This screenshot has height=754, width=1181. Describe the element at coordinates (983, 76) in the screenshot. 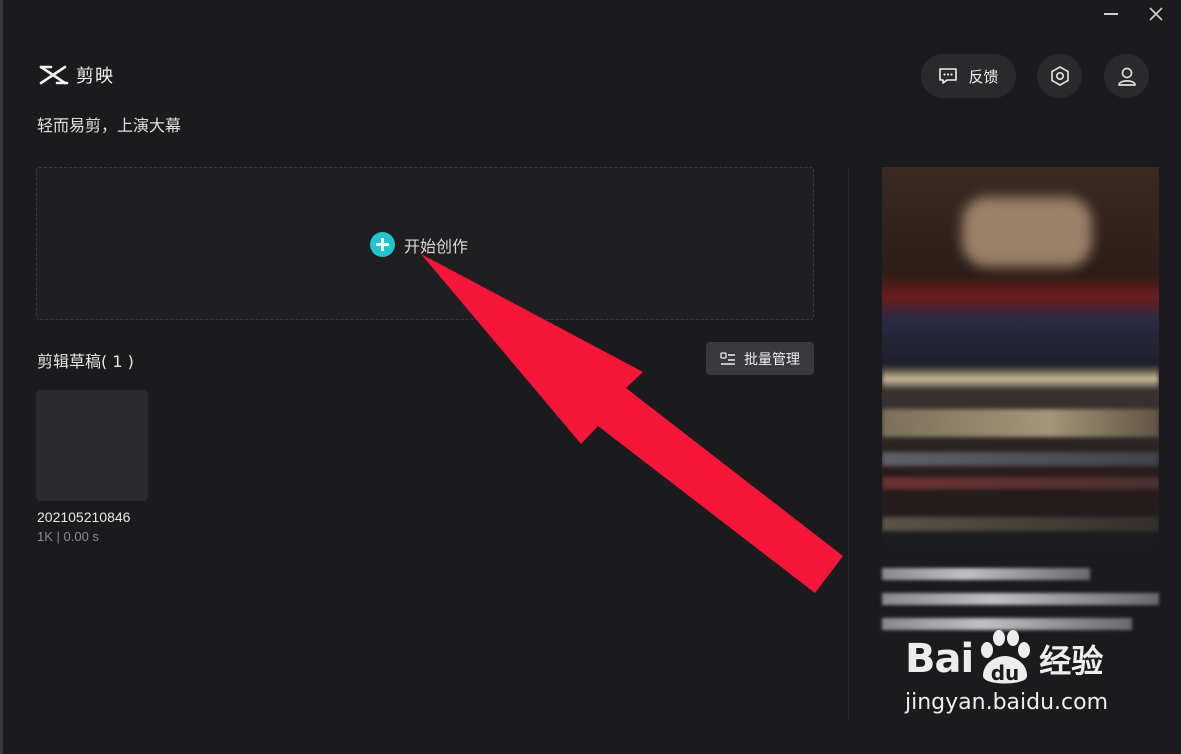

I see `feedback-label: 反馈` at that location.